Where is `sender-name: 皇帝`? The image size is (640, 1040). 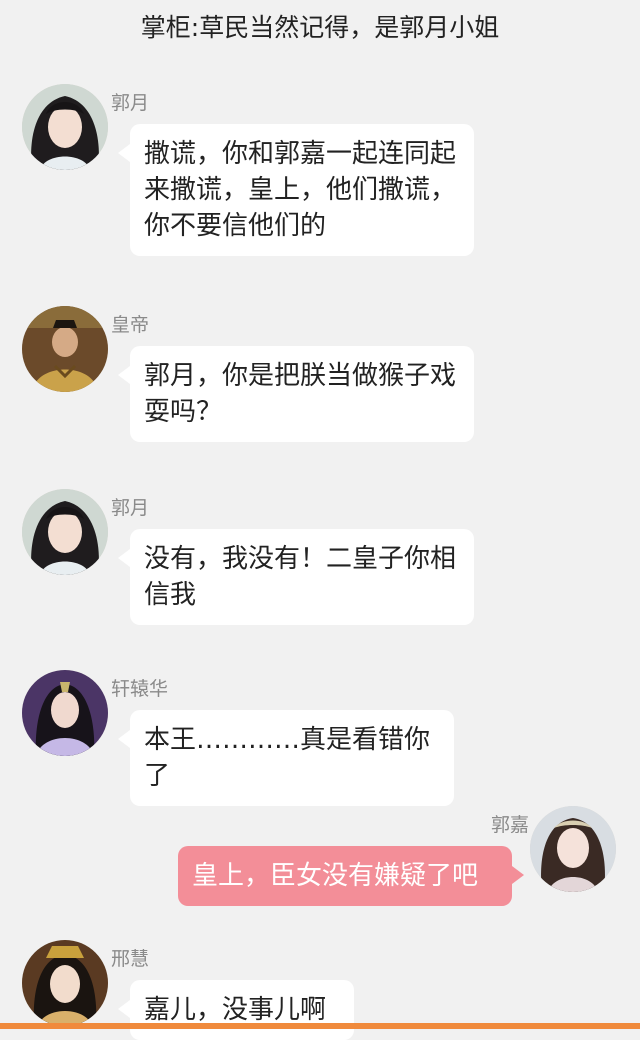 sender-name: 皇帝 is located at coordinates (130, 325).